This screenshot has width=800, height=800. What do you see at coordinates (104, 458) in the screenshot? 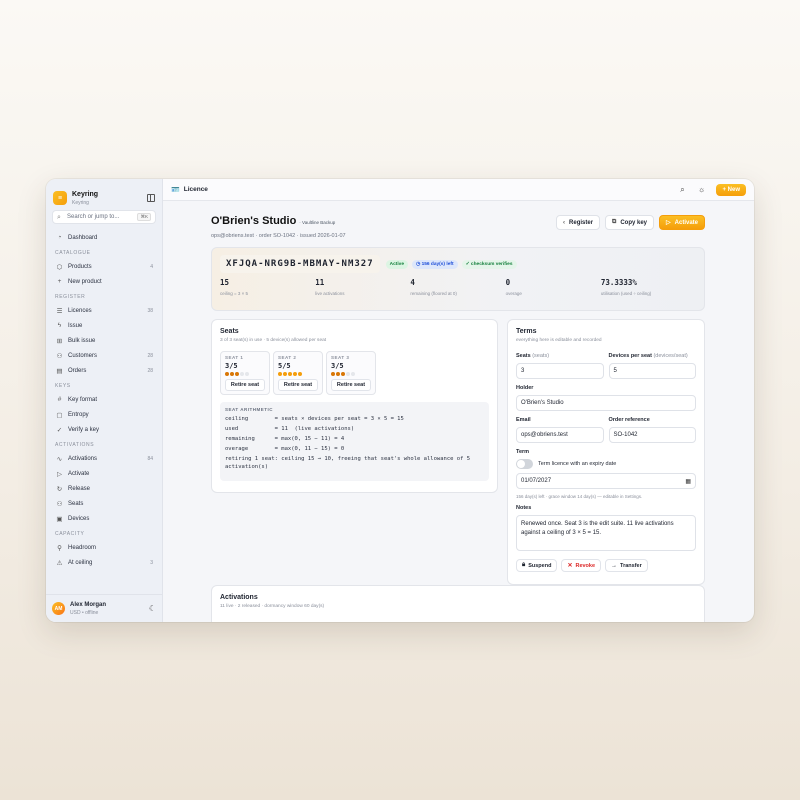
I see `sidebar-item-activations: ∿ Activations 84` at bounding box center [104, 458].